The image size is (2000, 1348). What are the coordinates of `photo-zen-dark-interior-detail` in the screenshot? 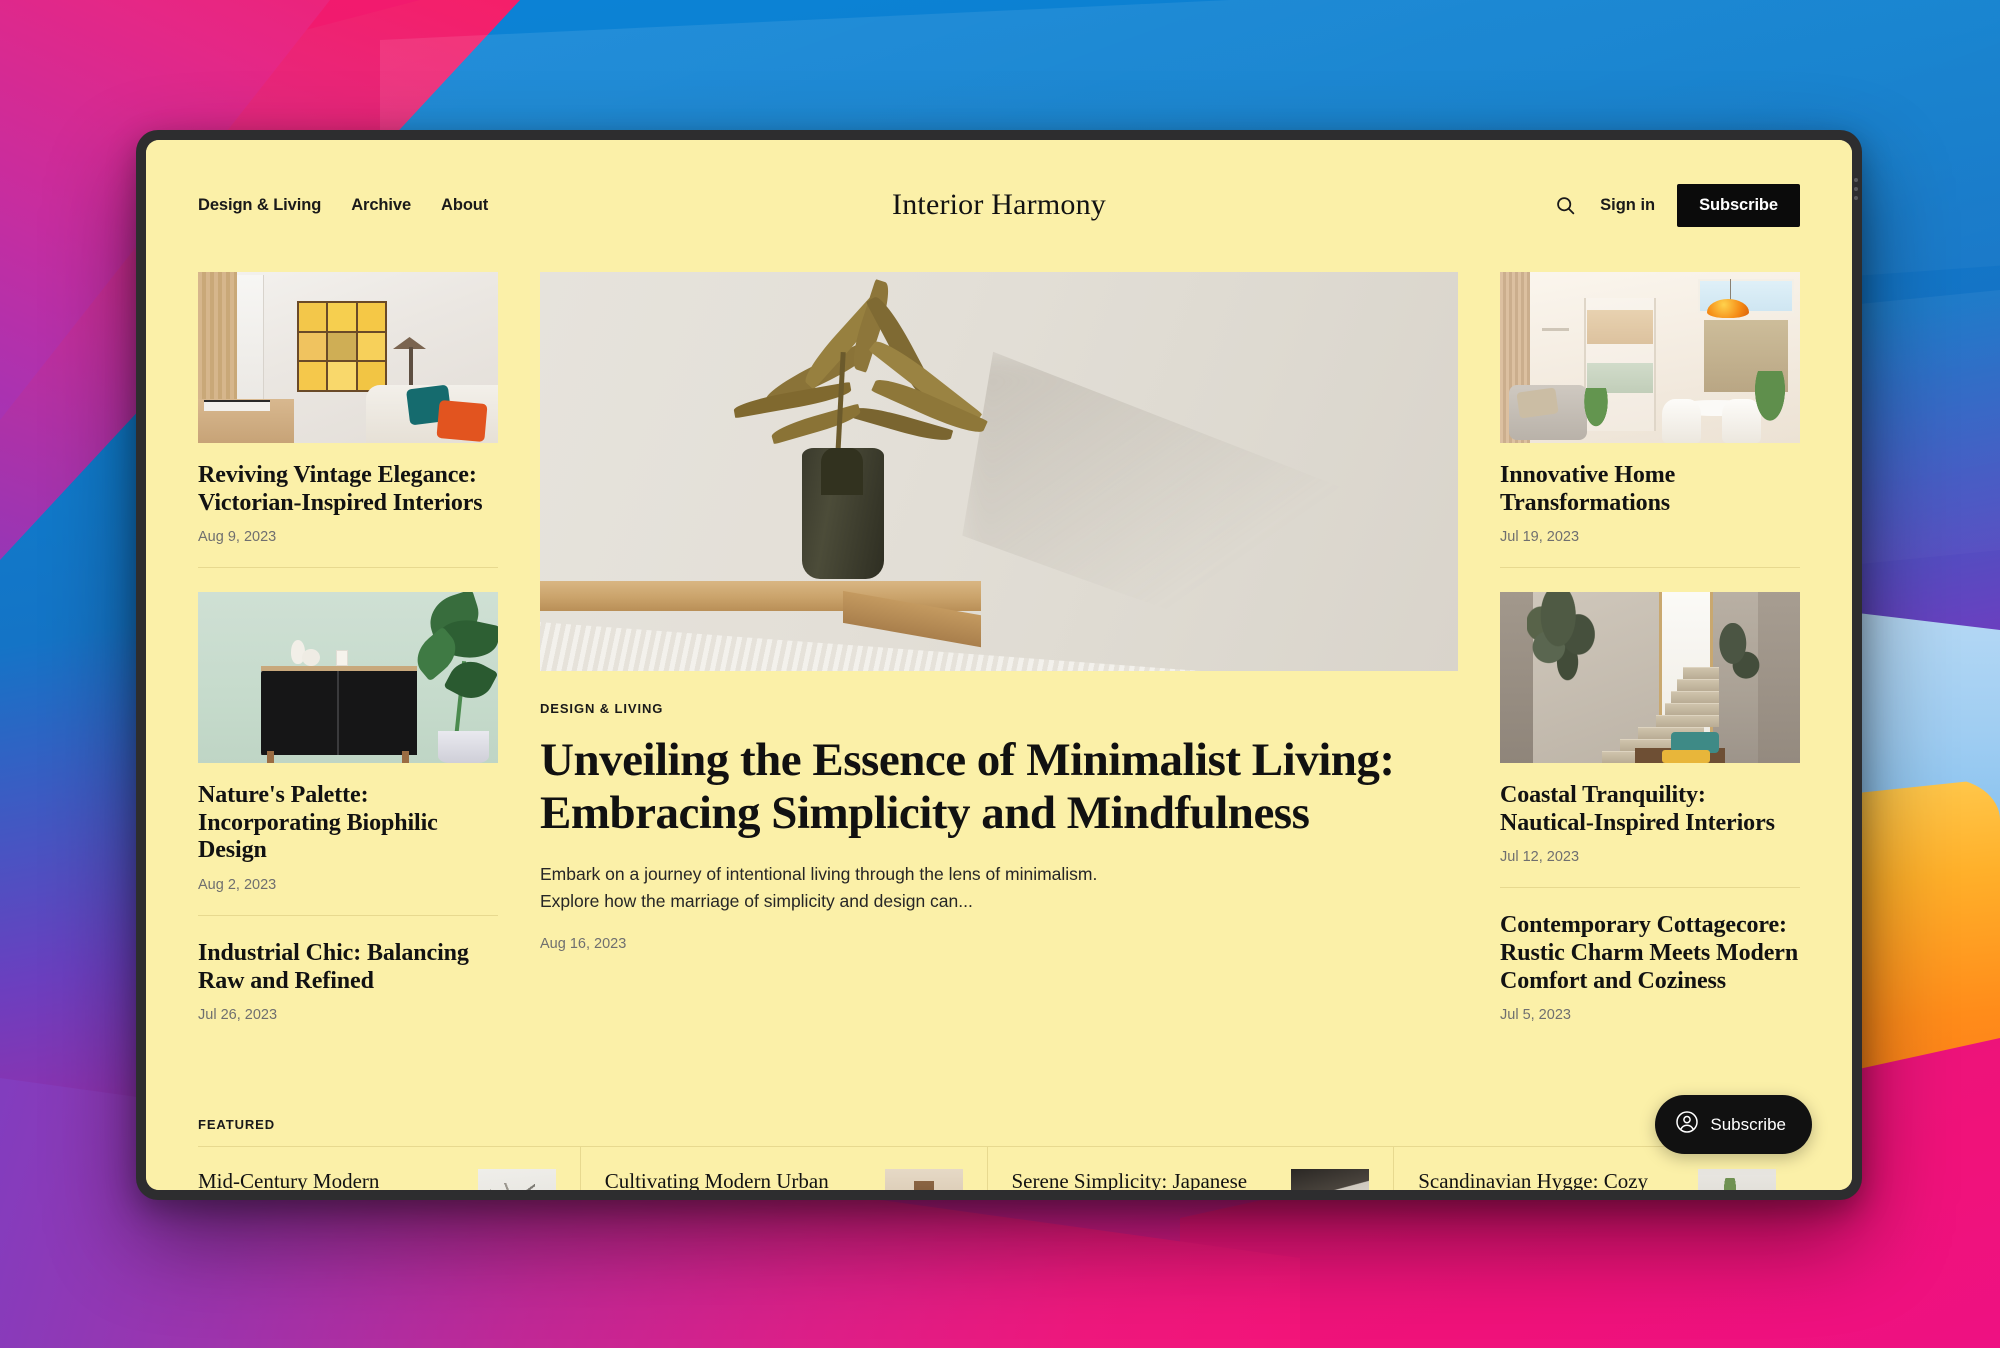 It's located at (1330, 1179).